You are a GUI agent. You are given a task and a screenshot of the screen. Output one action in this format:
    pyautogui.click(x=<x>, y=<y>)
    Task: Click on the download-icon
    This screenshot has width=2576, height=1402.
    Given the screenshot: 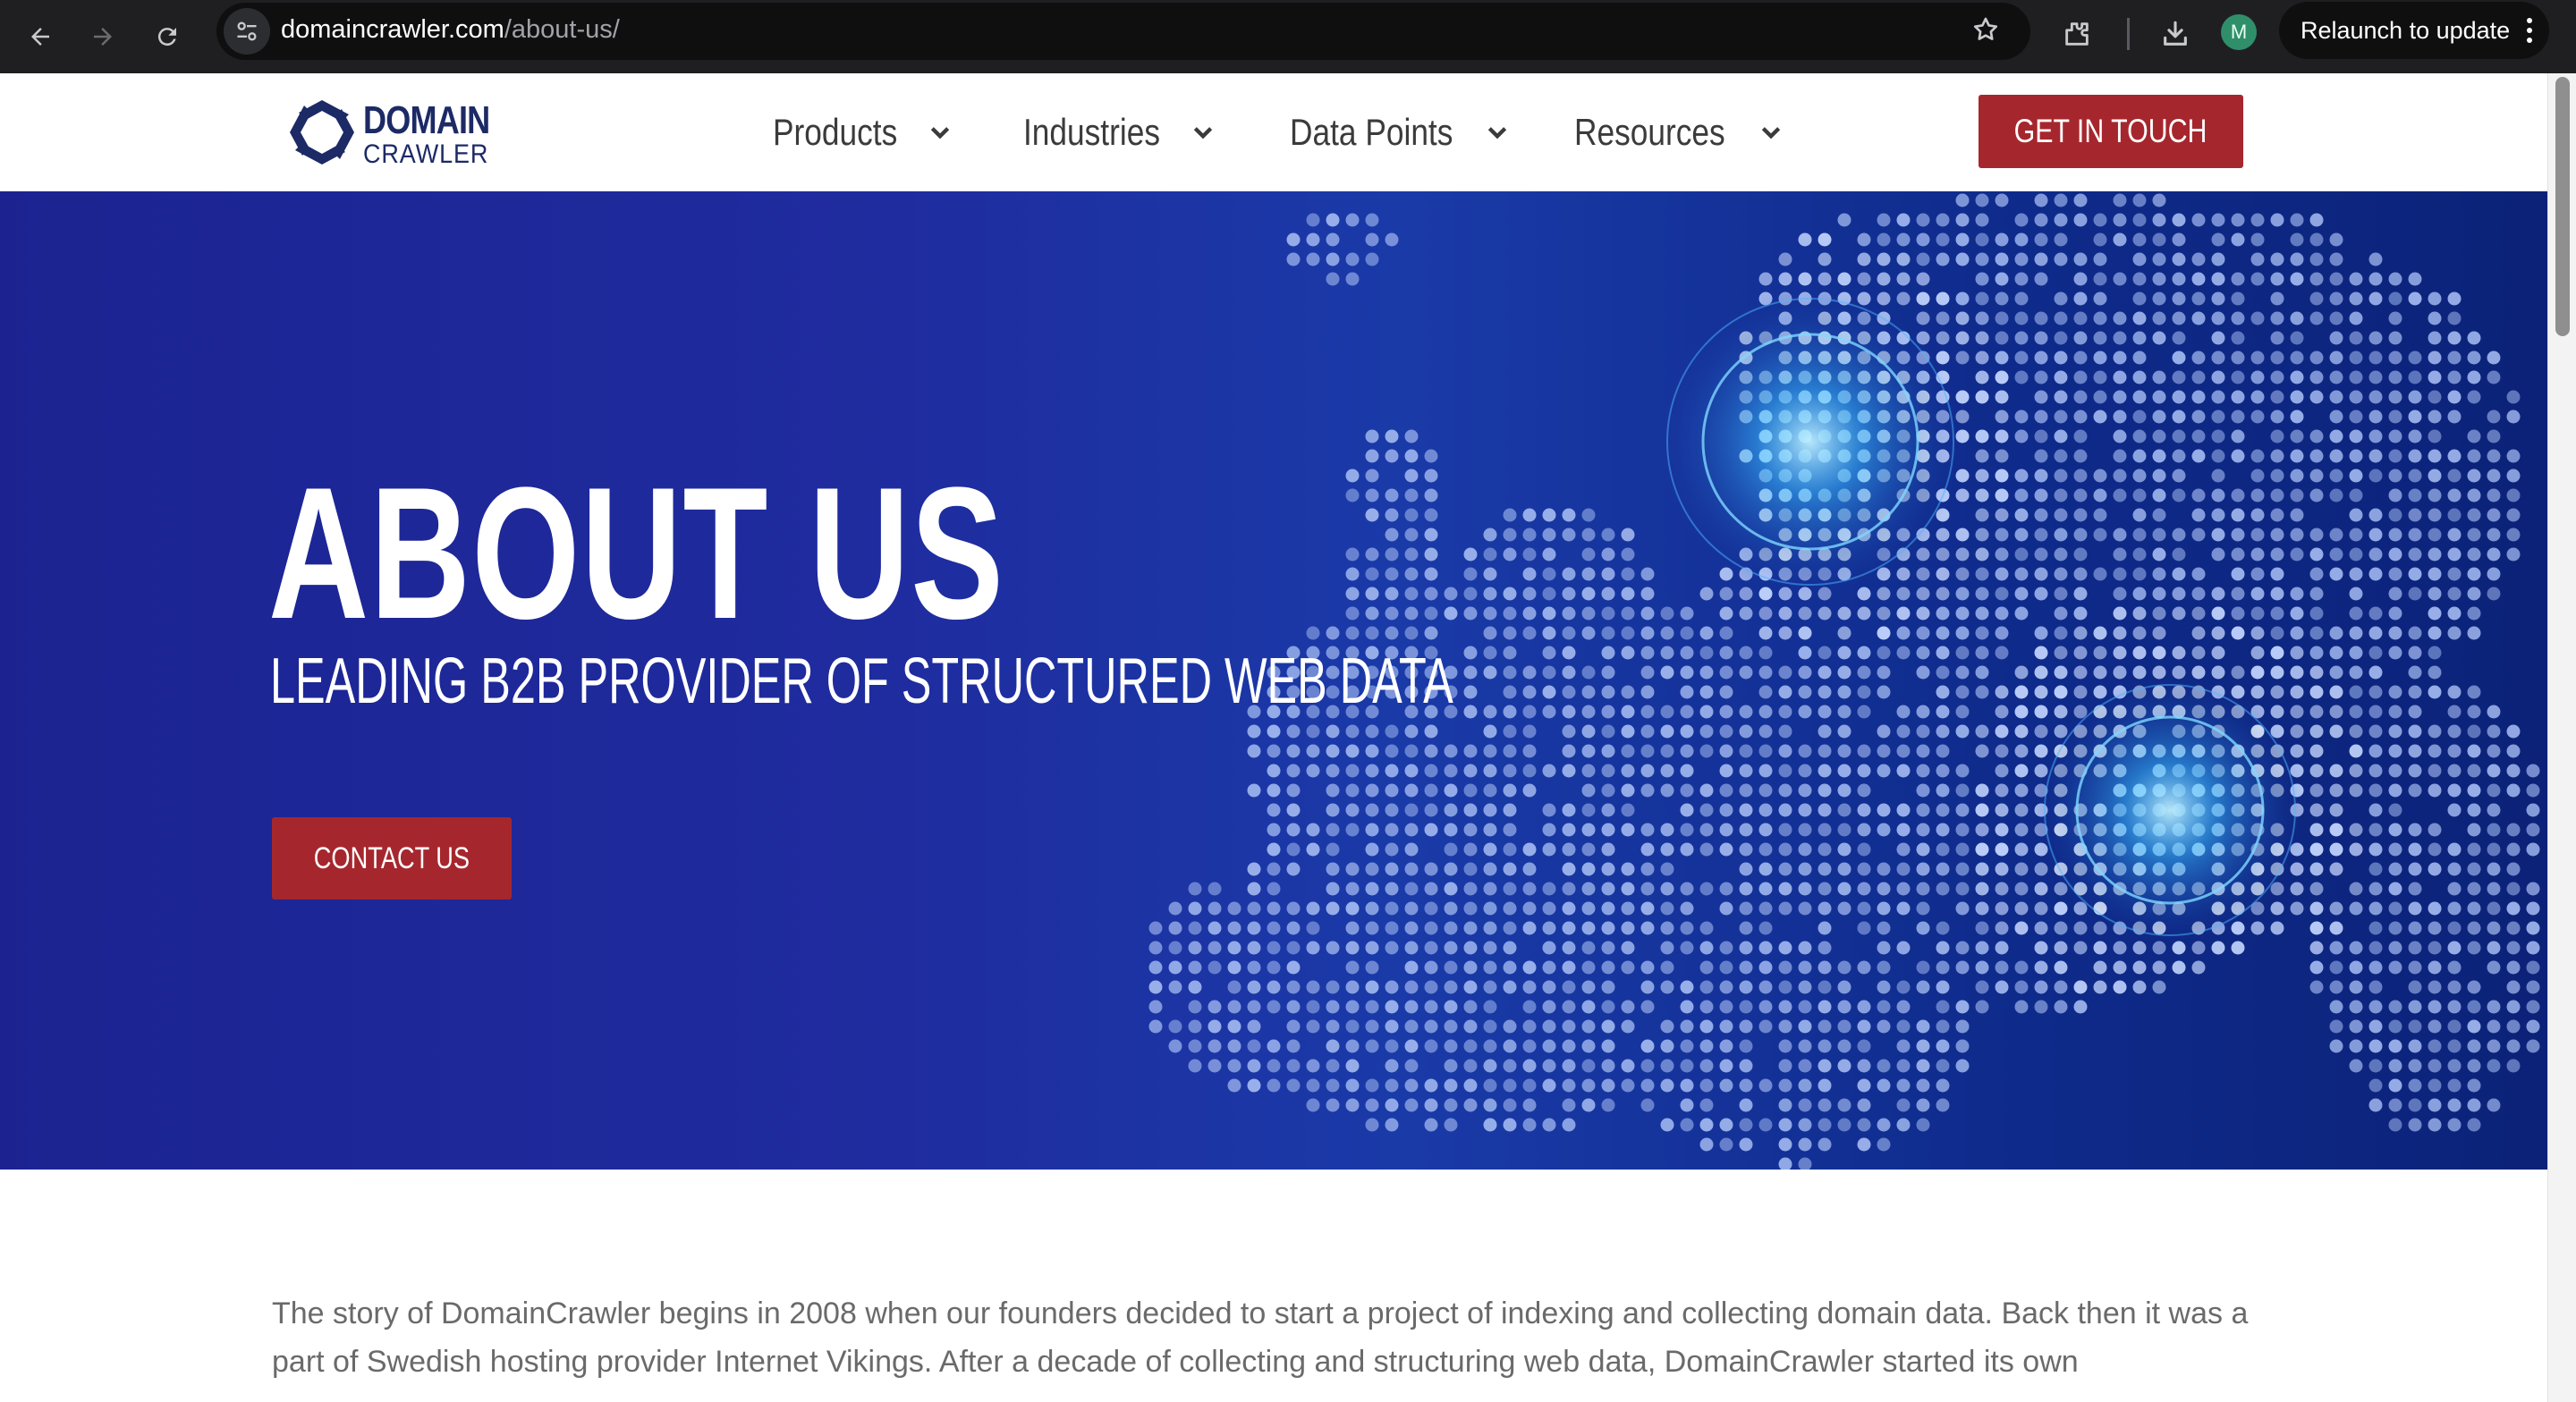 What is the action you would take?
    pyautogui.click(x=2175, y=34)
    